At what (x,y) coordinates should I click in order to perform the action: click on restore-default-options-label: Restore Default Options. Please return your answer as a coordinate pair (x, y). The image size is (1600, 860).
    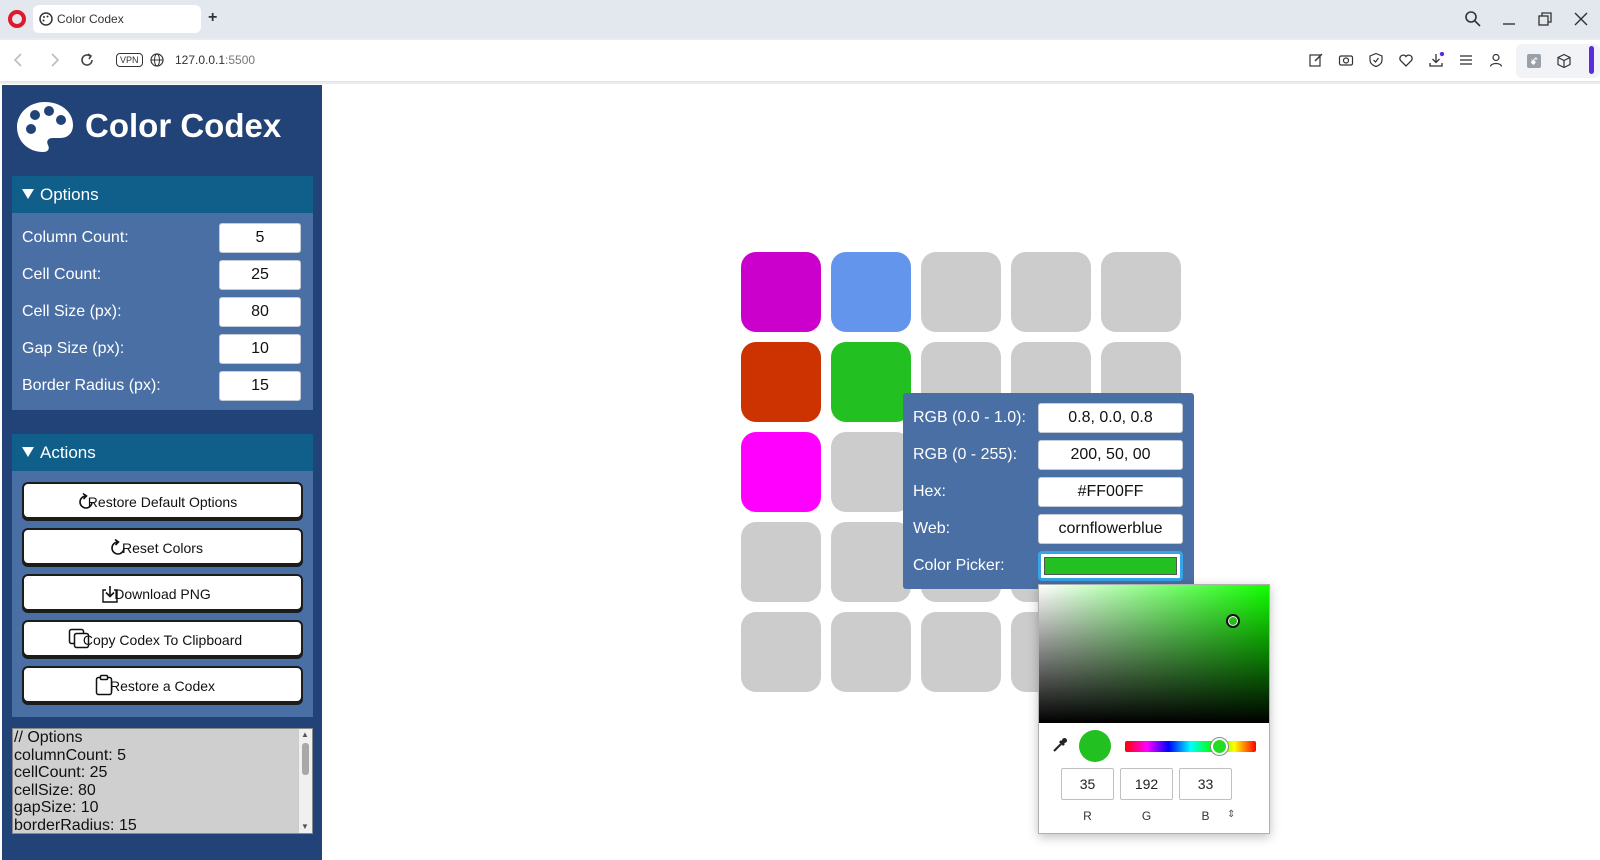
    Looking at the image, I should click on (162, 502).